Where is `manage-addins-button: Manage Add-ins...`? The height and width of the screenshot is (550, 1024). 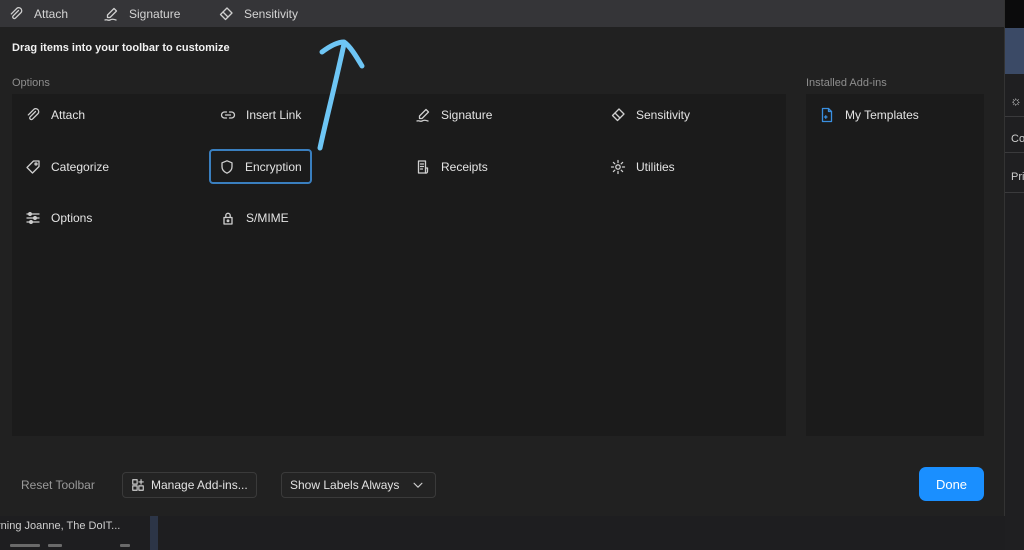 manage-addins-button: Manage Add-ins... is located at coordinates (189, 485).